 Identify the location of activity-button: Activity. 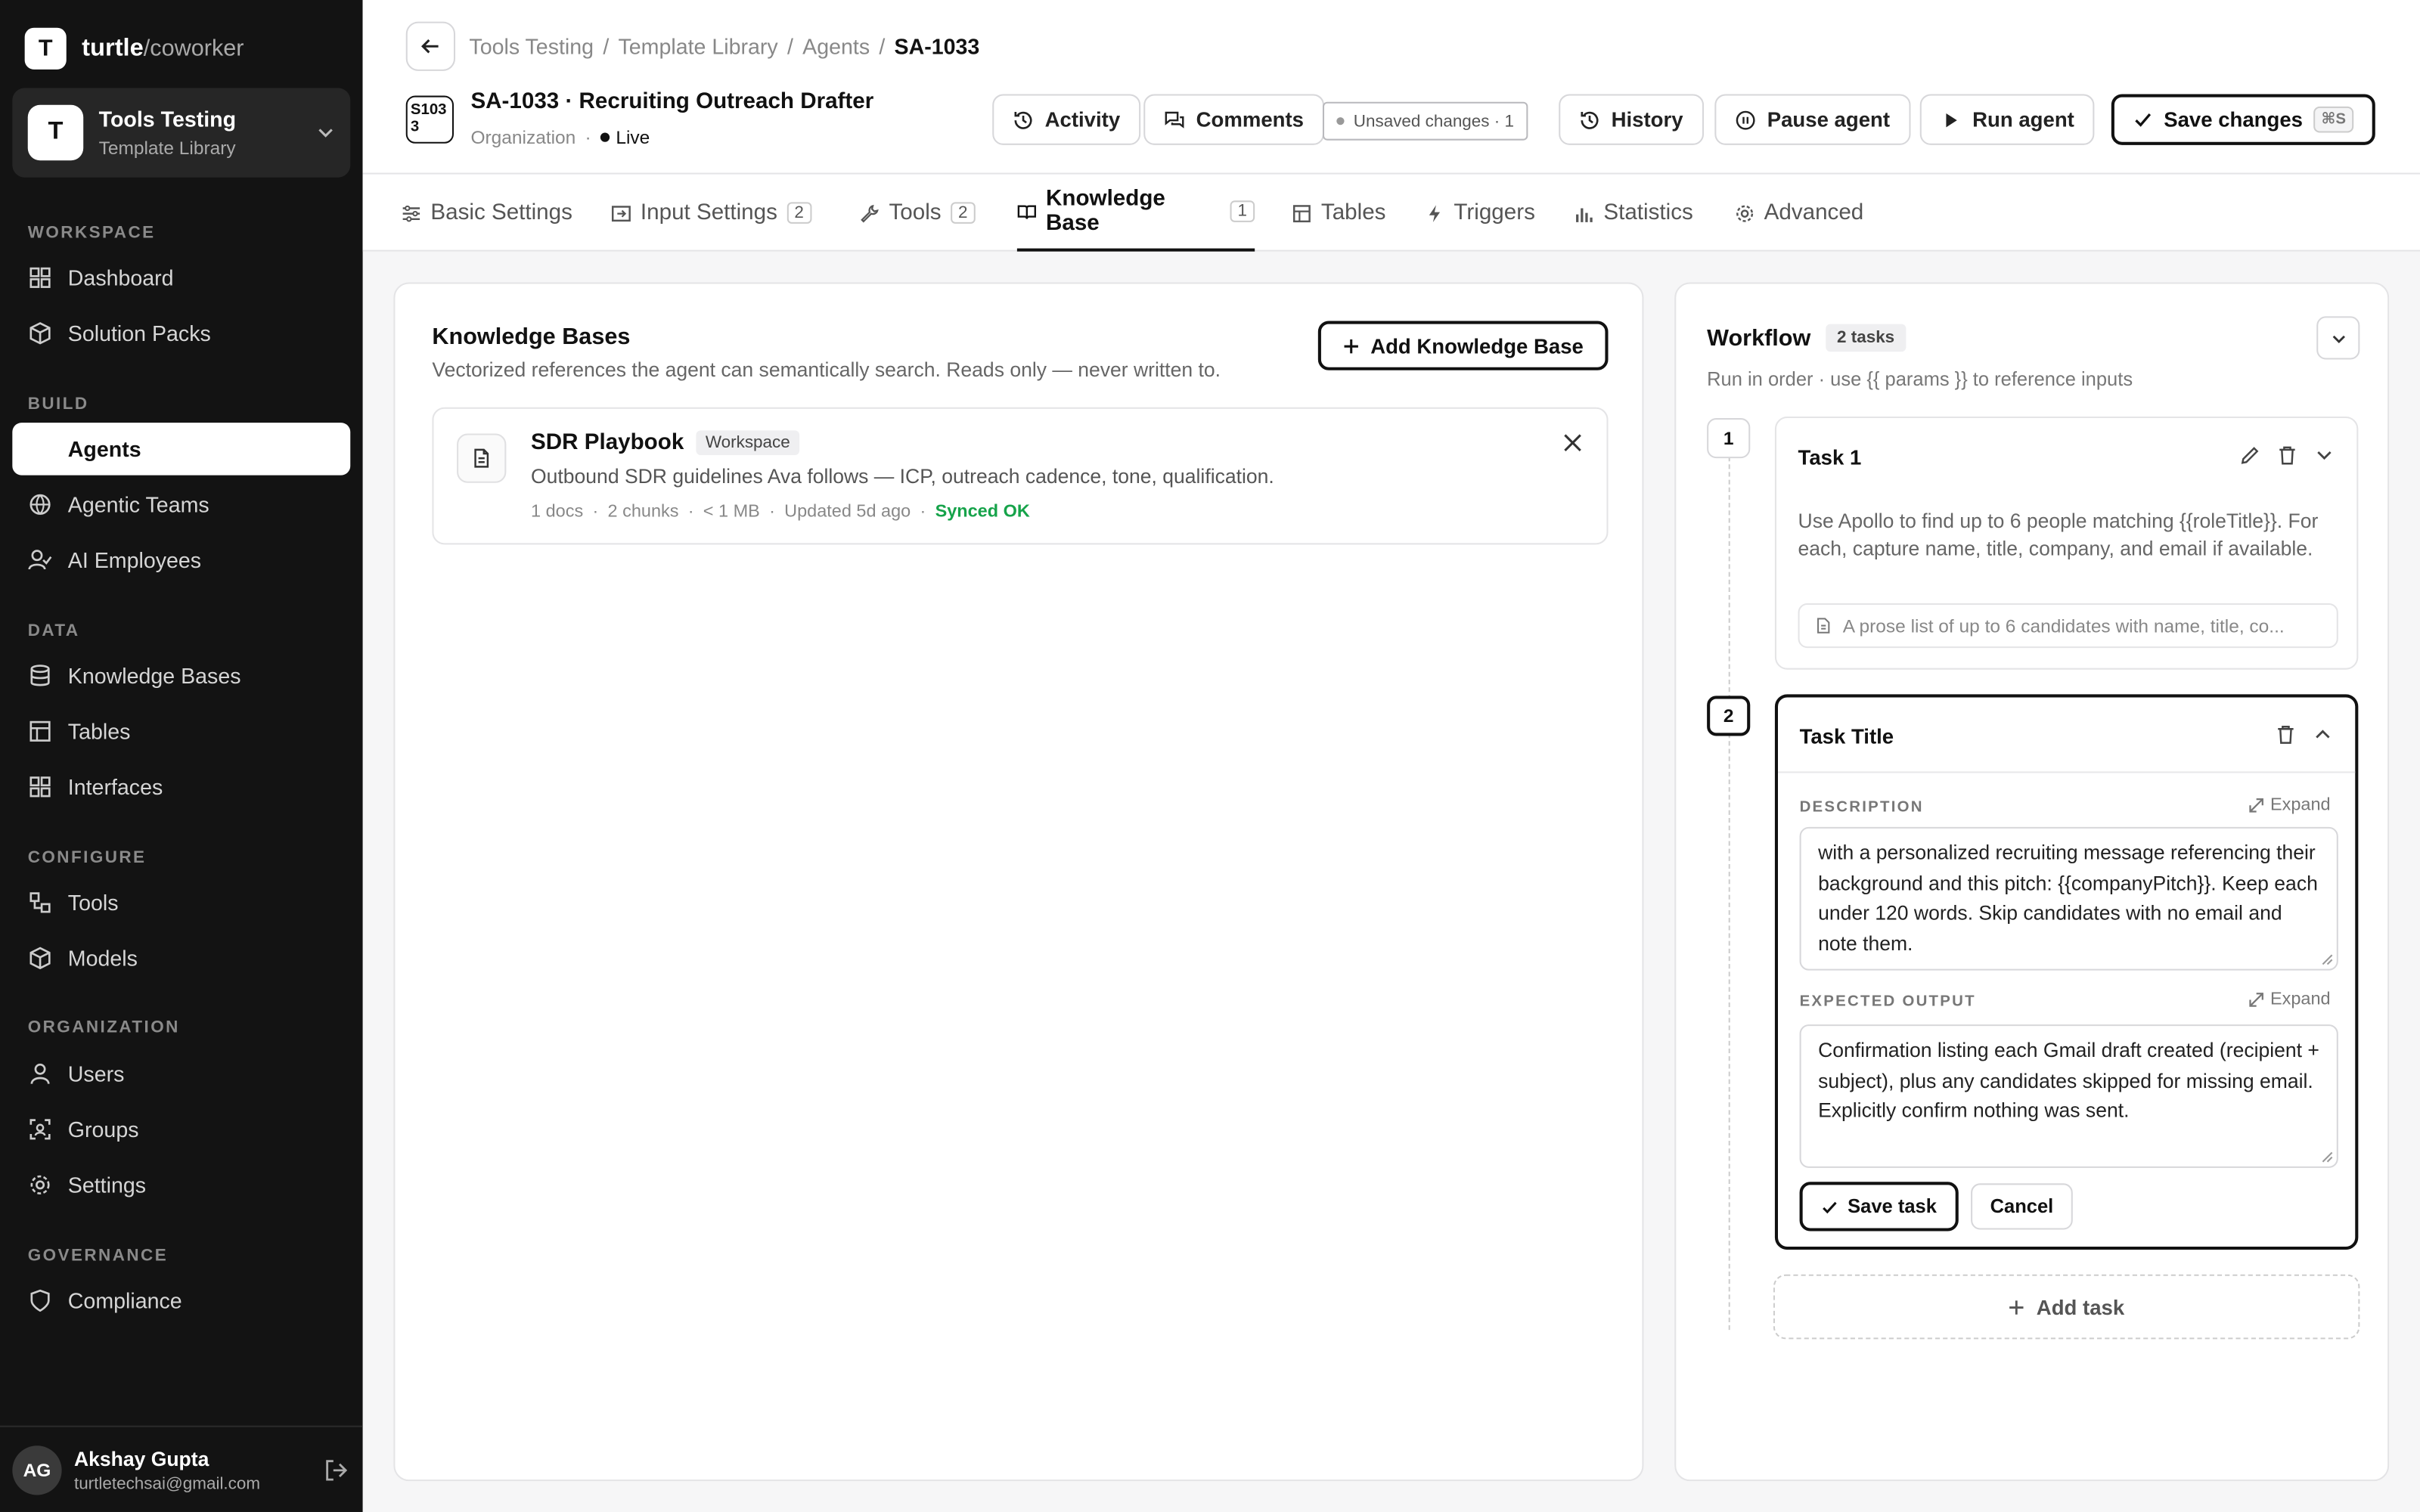
(1066, 119).